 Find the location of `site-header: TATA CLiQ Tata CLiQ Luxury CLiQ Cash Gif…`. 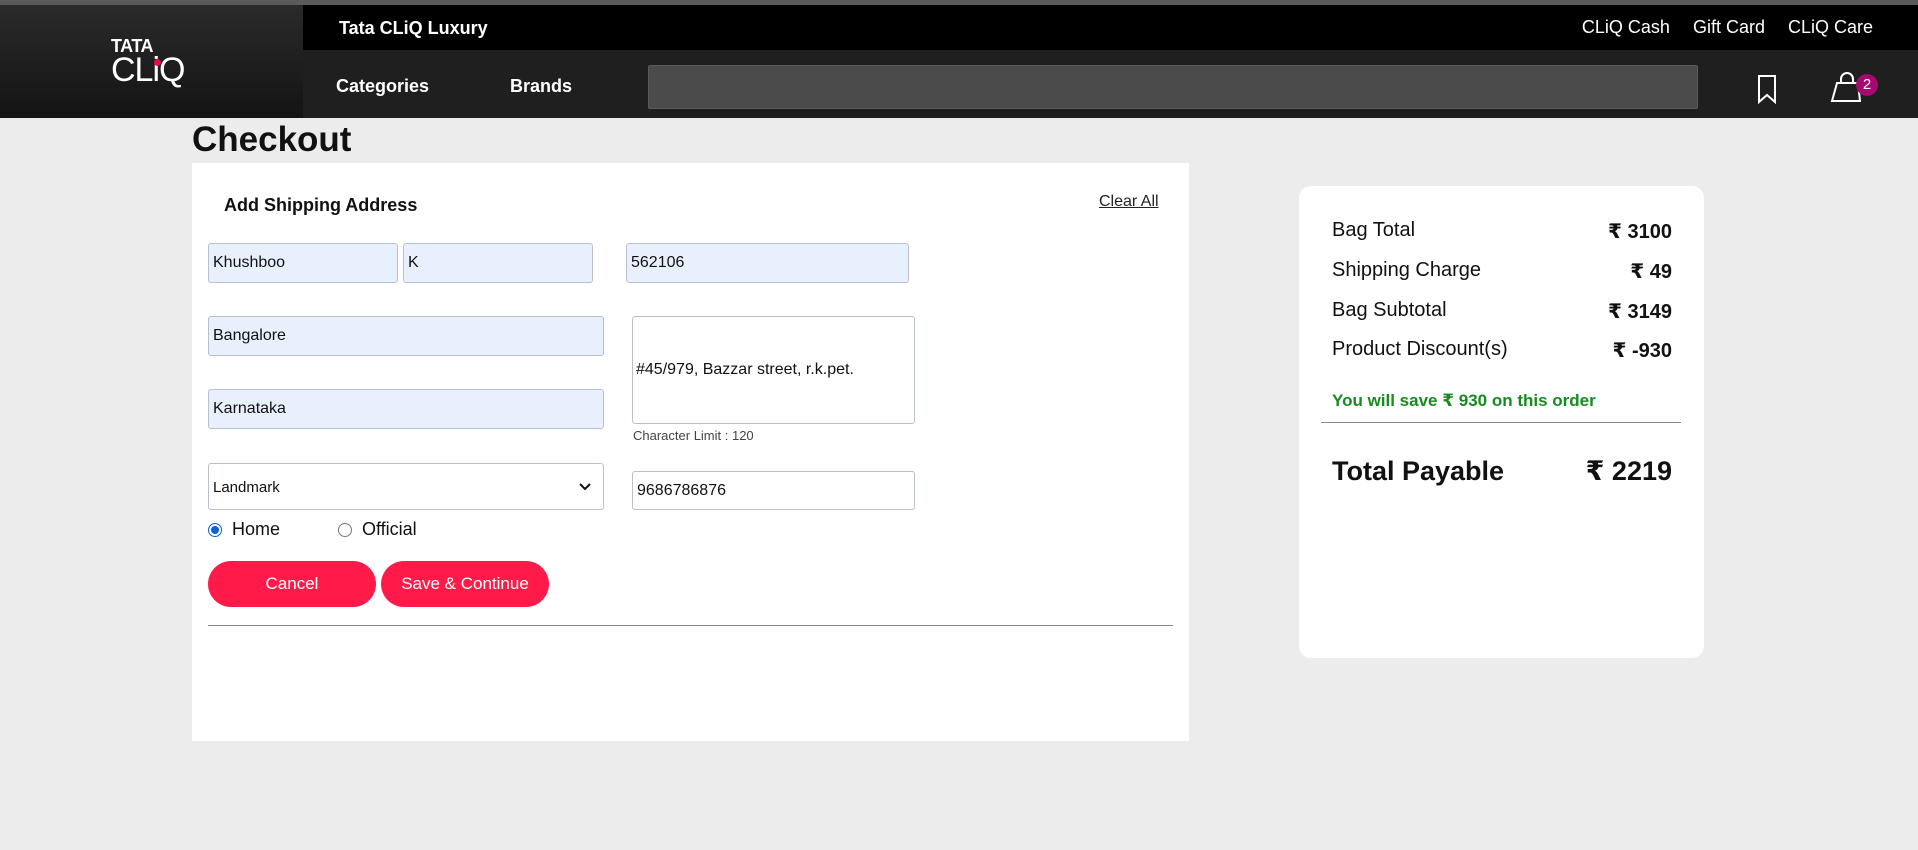

site-header: TATA CLiQ Tata CLiQ Luxury CLiQ Cash Gif… is located at coordinates (959, 59).